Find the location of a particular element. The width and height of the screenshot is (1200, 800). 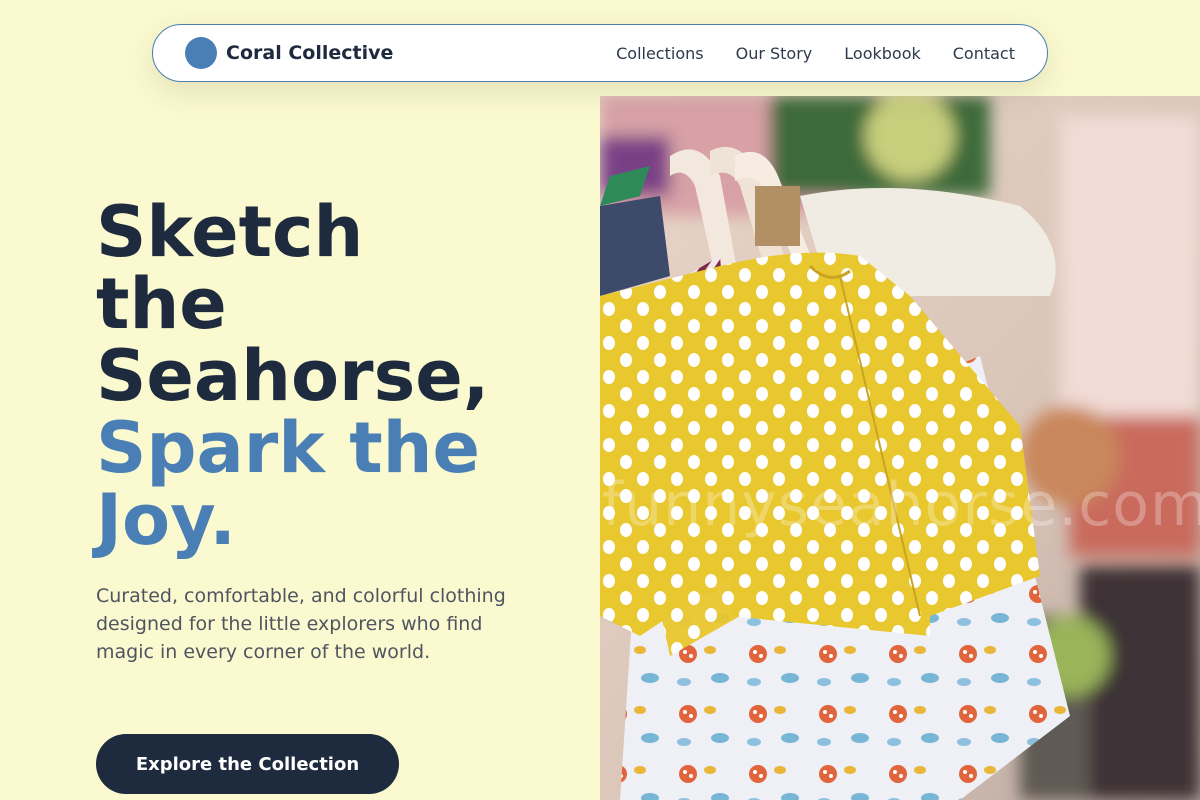

brand-name: Coral Collective is located at coordinates (310, 53).